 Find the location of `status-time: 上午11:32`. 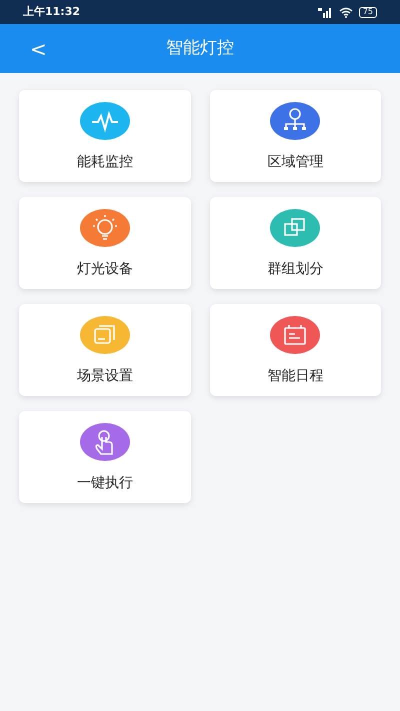

status-time: 上午11:32 is located at coordinates (51, 12).